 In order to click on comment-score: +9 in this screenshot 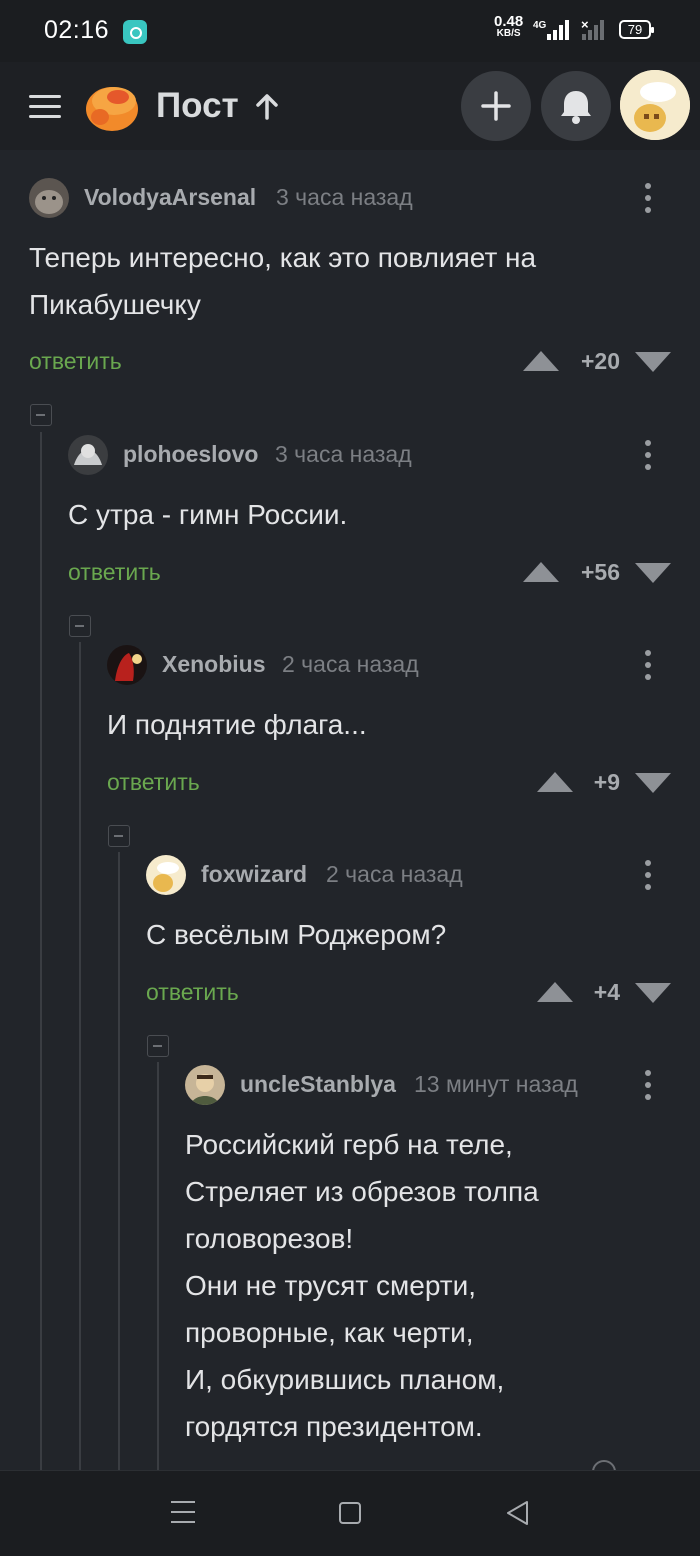, I will do `click(606, 782)`.